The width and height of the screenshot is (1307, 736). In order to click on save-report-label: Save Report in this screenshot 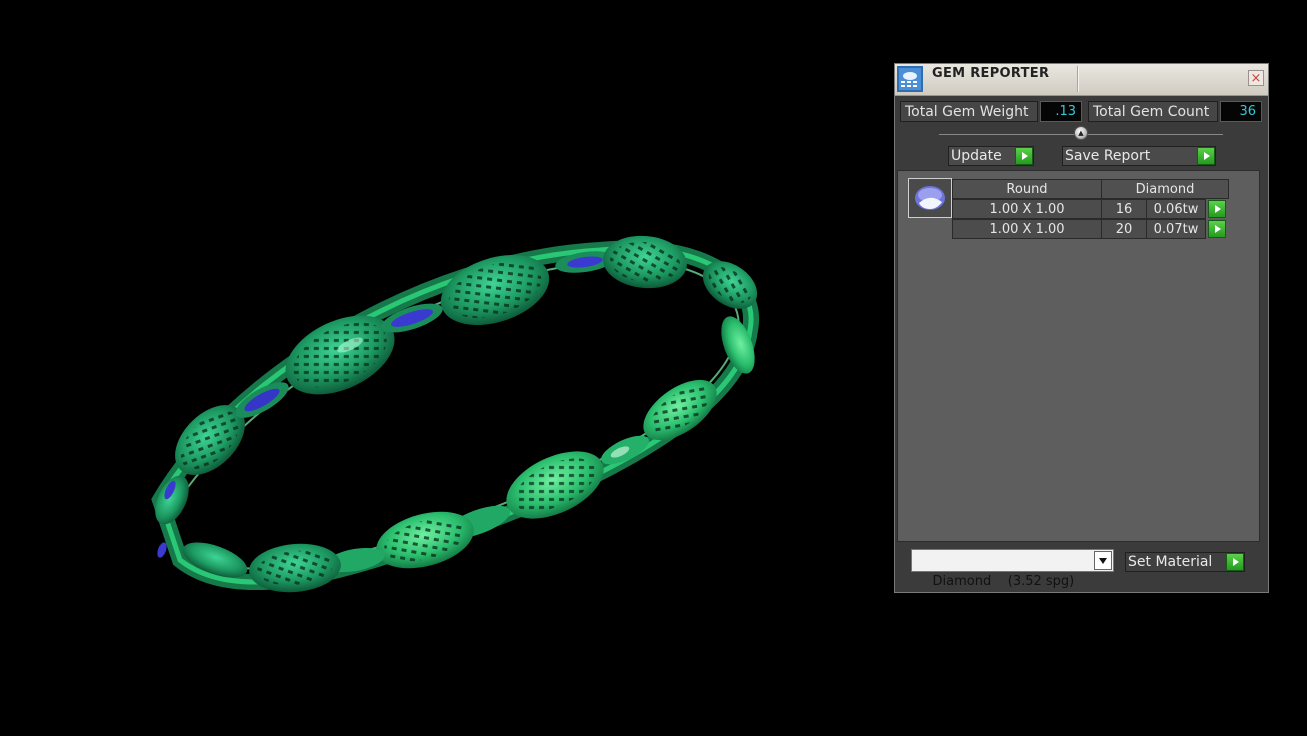, I will do `click(1108, 156)`.